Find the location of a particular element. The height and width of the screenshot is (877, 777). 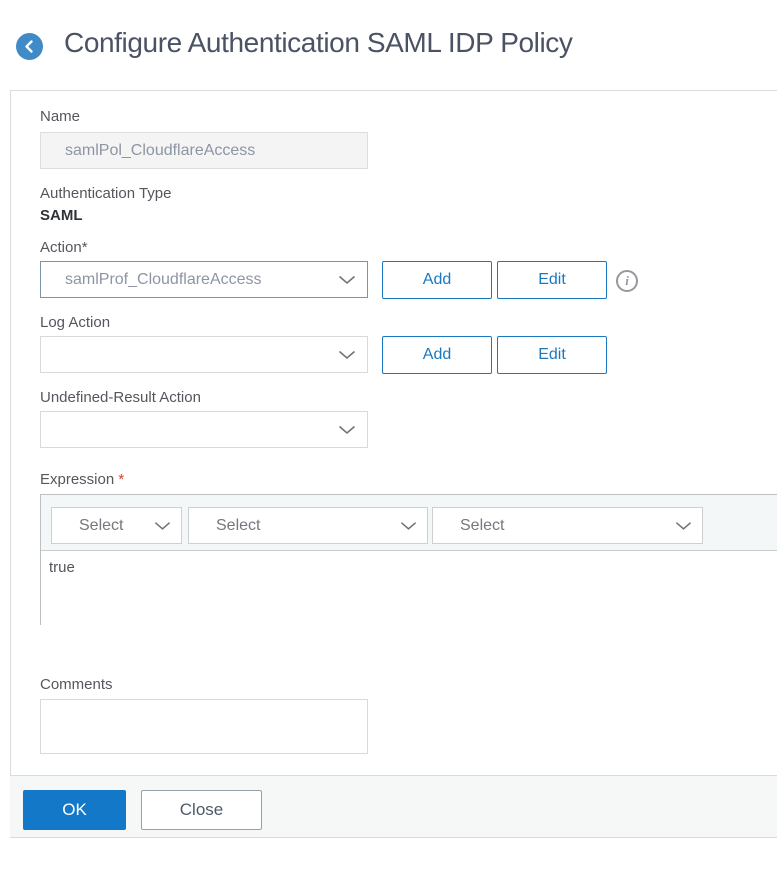

expression-select-1: Select is located at coordinates (116, 525).